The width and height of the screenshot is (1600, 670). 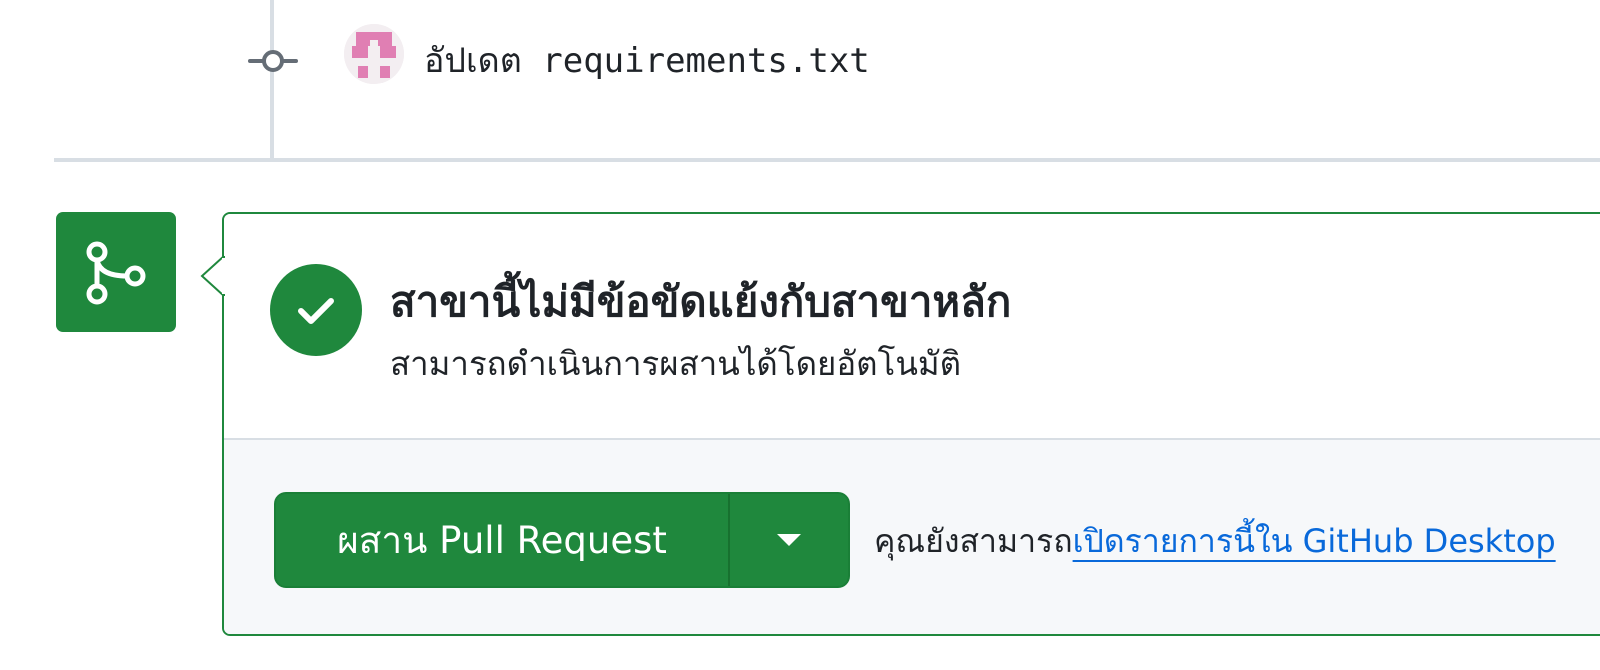 What do you see at coordinates (272, 80) in the screenshot?
I see `timeline-line` at bounding box center [272, 80].